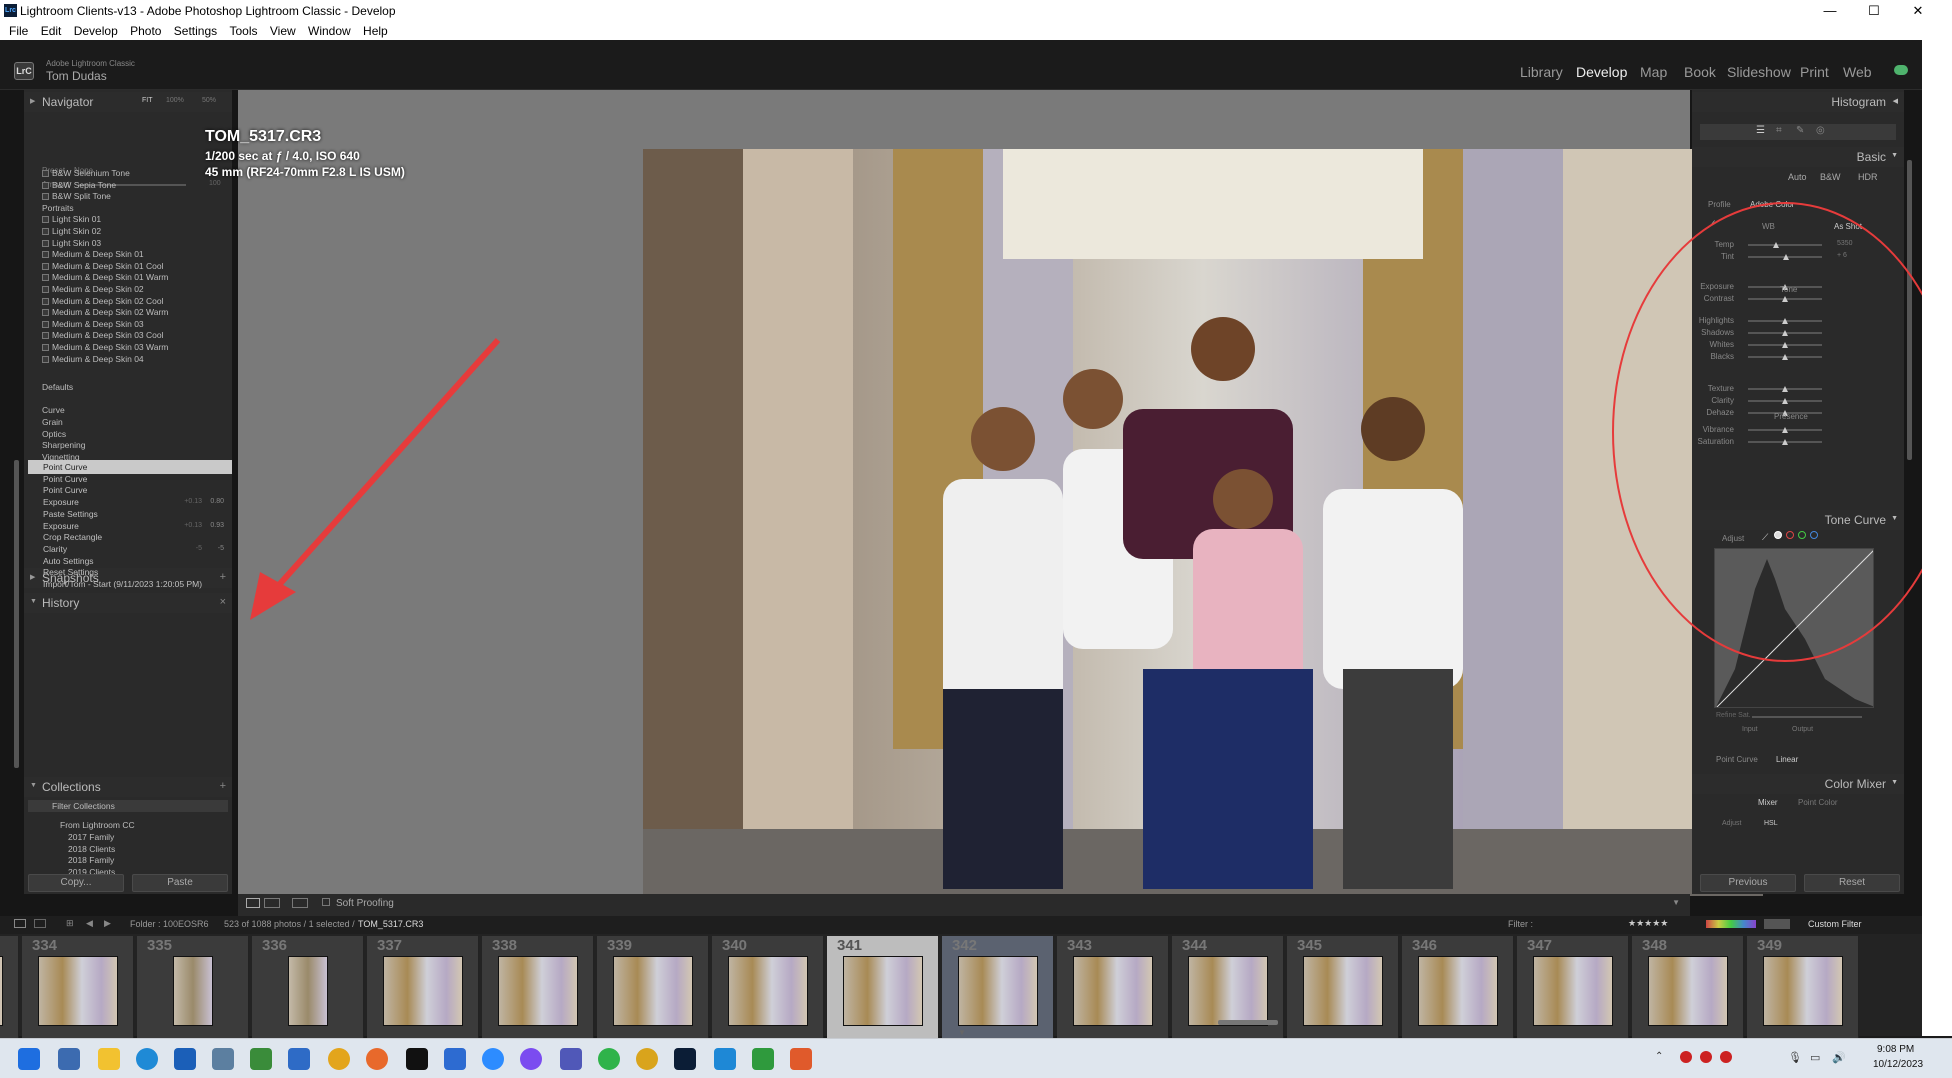 This screenshot has height=1078, width=1952. I want to click on tray-app-icon, so click(1706, 1057).